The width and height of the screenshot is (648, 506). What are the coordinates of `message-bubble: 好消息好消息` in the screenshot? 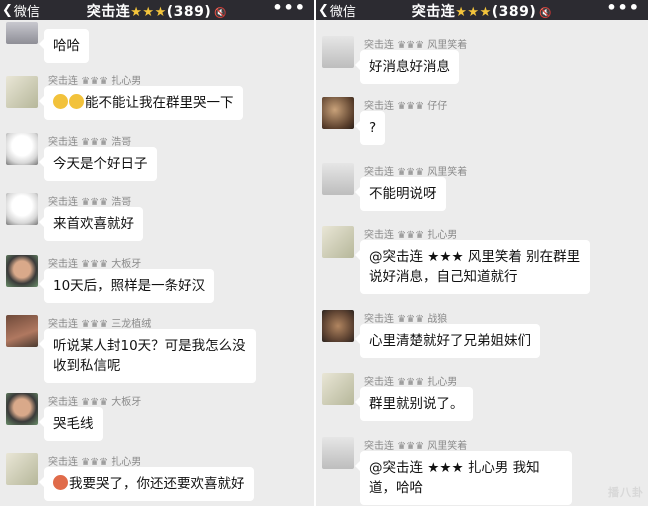 It's located at (407, 67).